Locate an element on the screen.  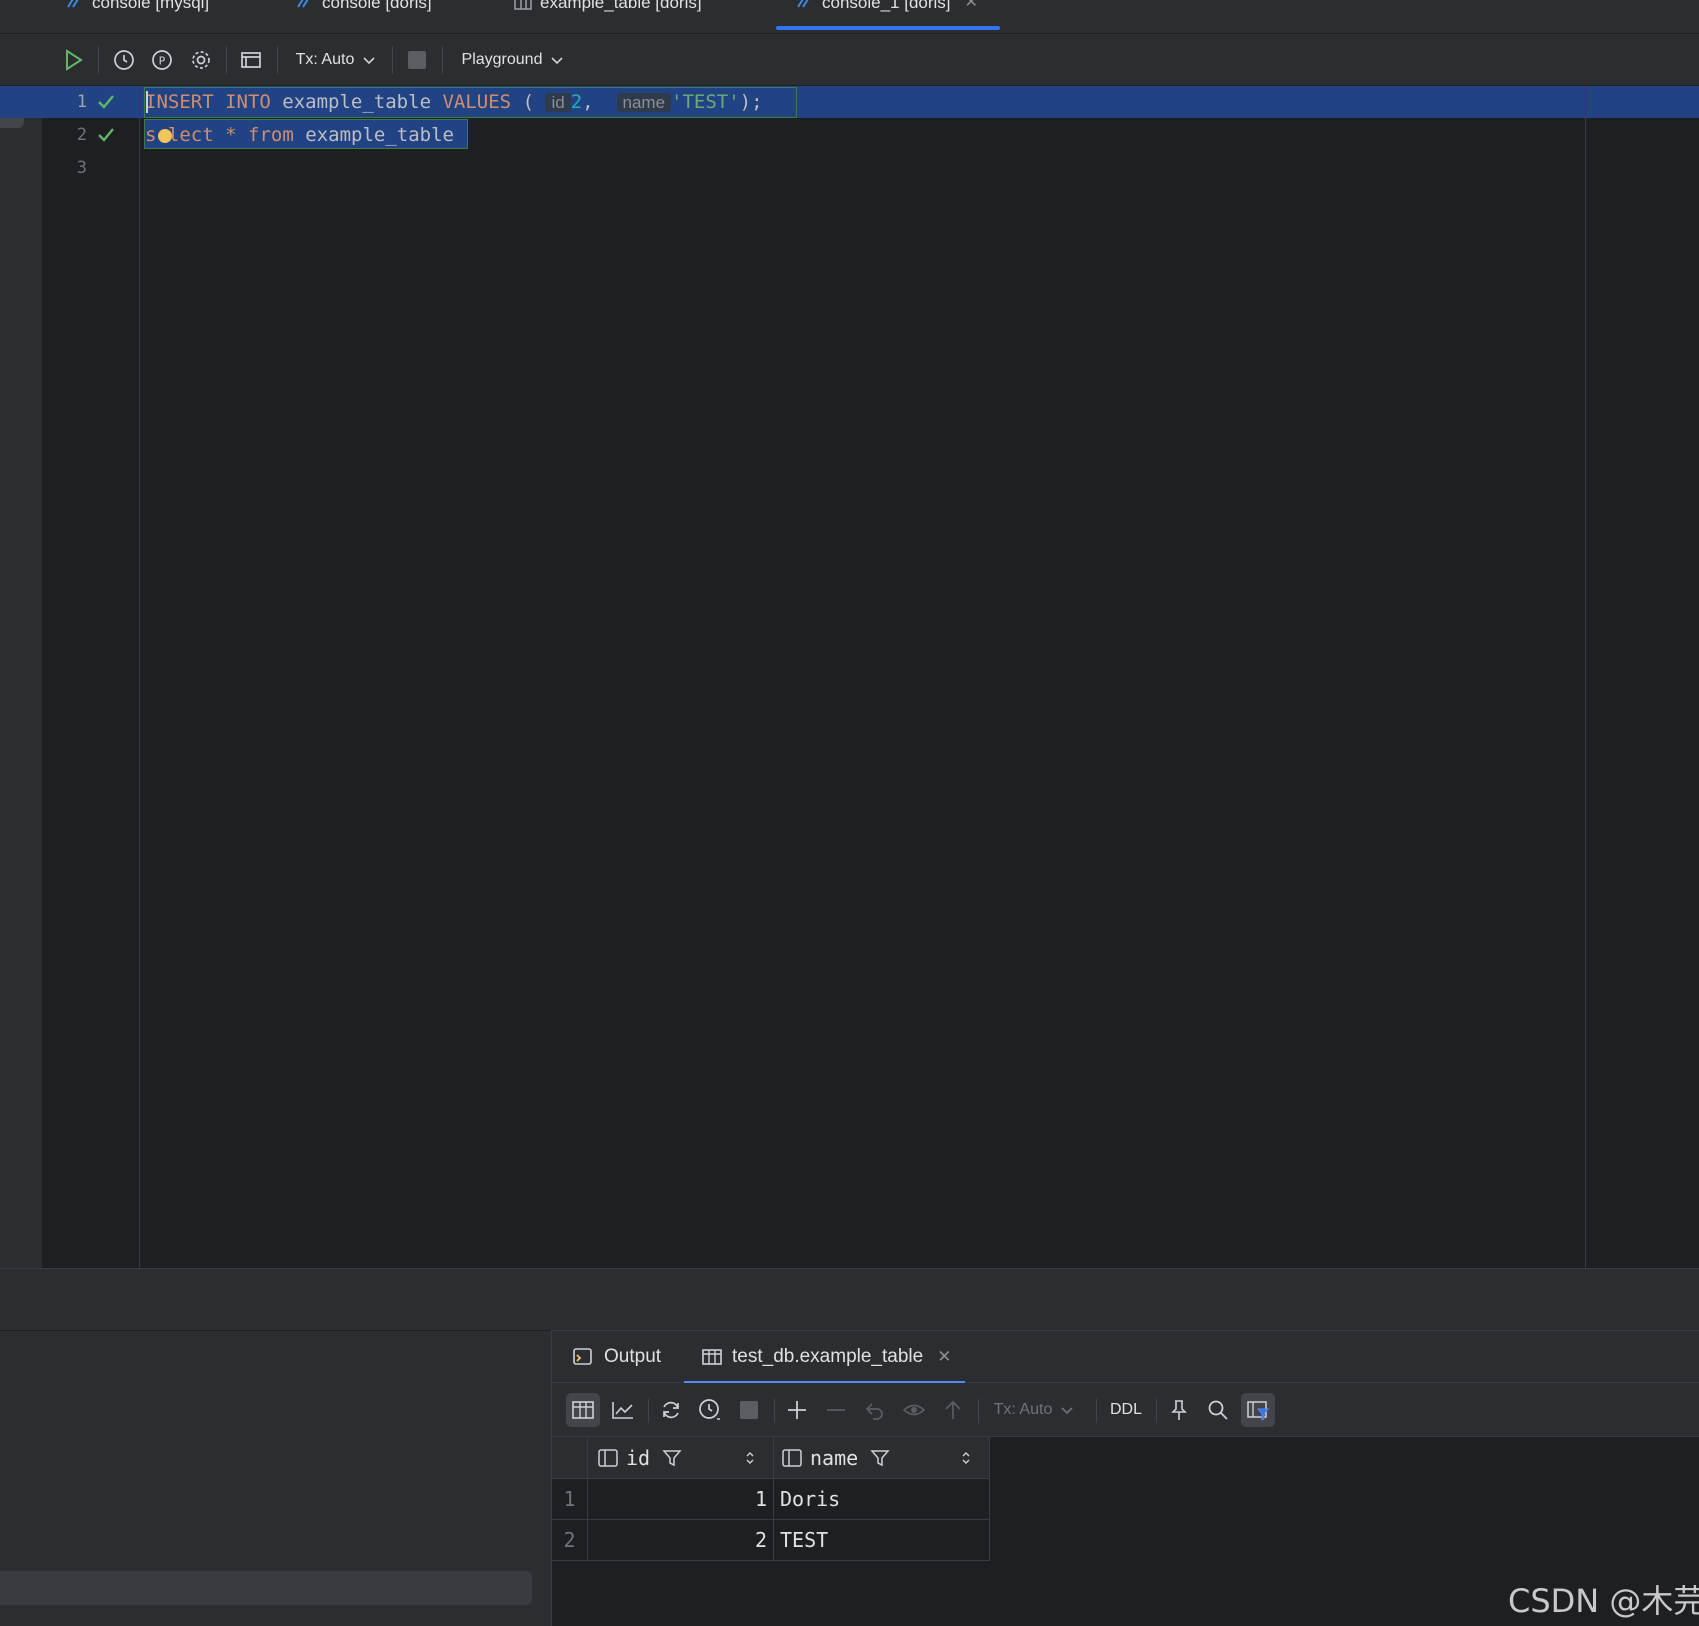
tab-test-db-example-table: test_db.example_table ✕ is located at coordinates (824, 1357).